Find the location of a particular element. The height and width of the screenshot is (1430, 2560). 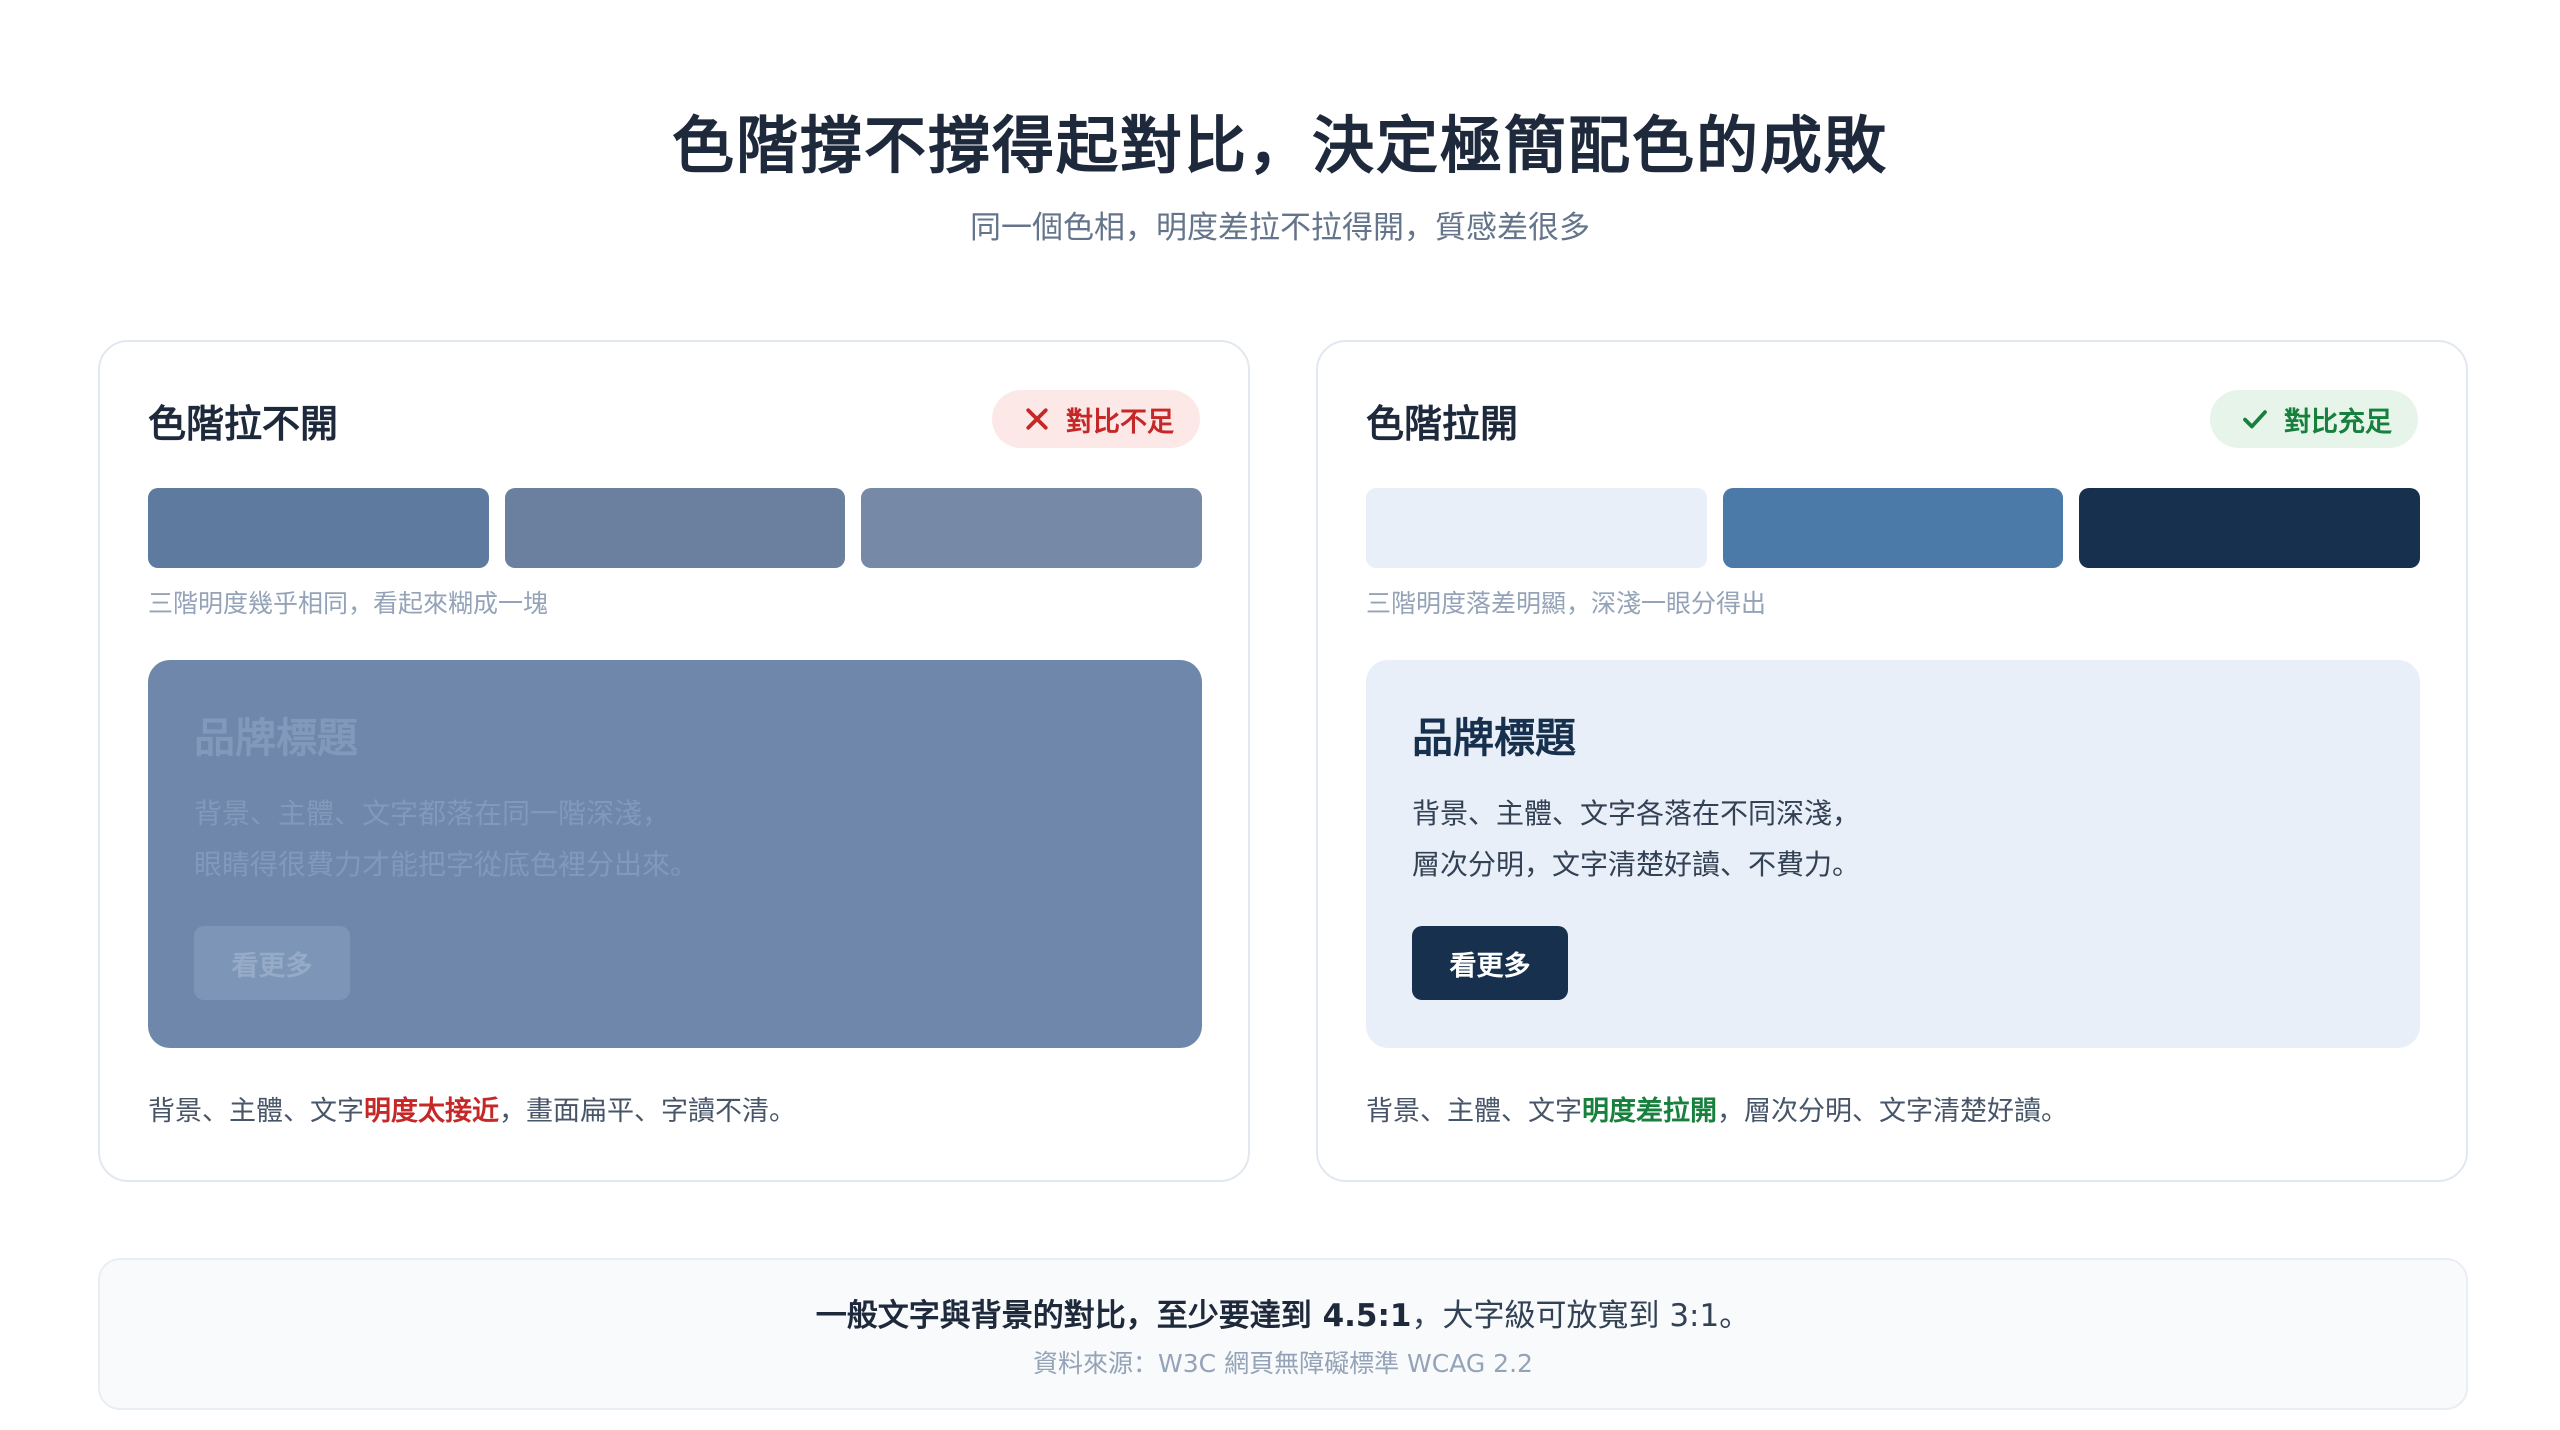

preview-body-line: 層次分明，文字清楚好讀、不費力。 is located at coordinates (1636, 864).